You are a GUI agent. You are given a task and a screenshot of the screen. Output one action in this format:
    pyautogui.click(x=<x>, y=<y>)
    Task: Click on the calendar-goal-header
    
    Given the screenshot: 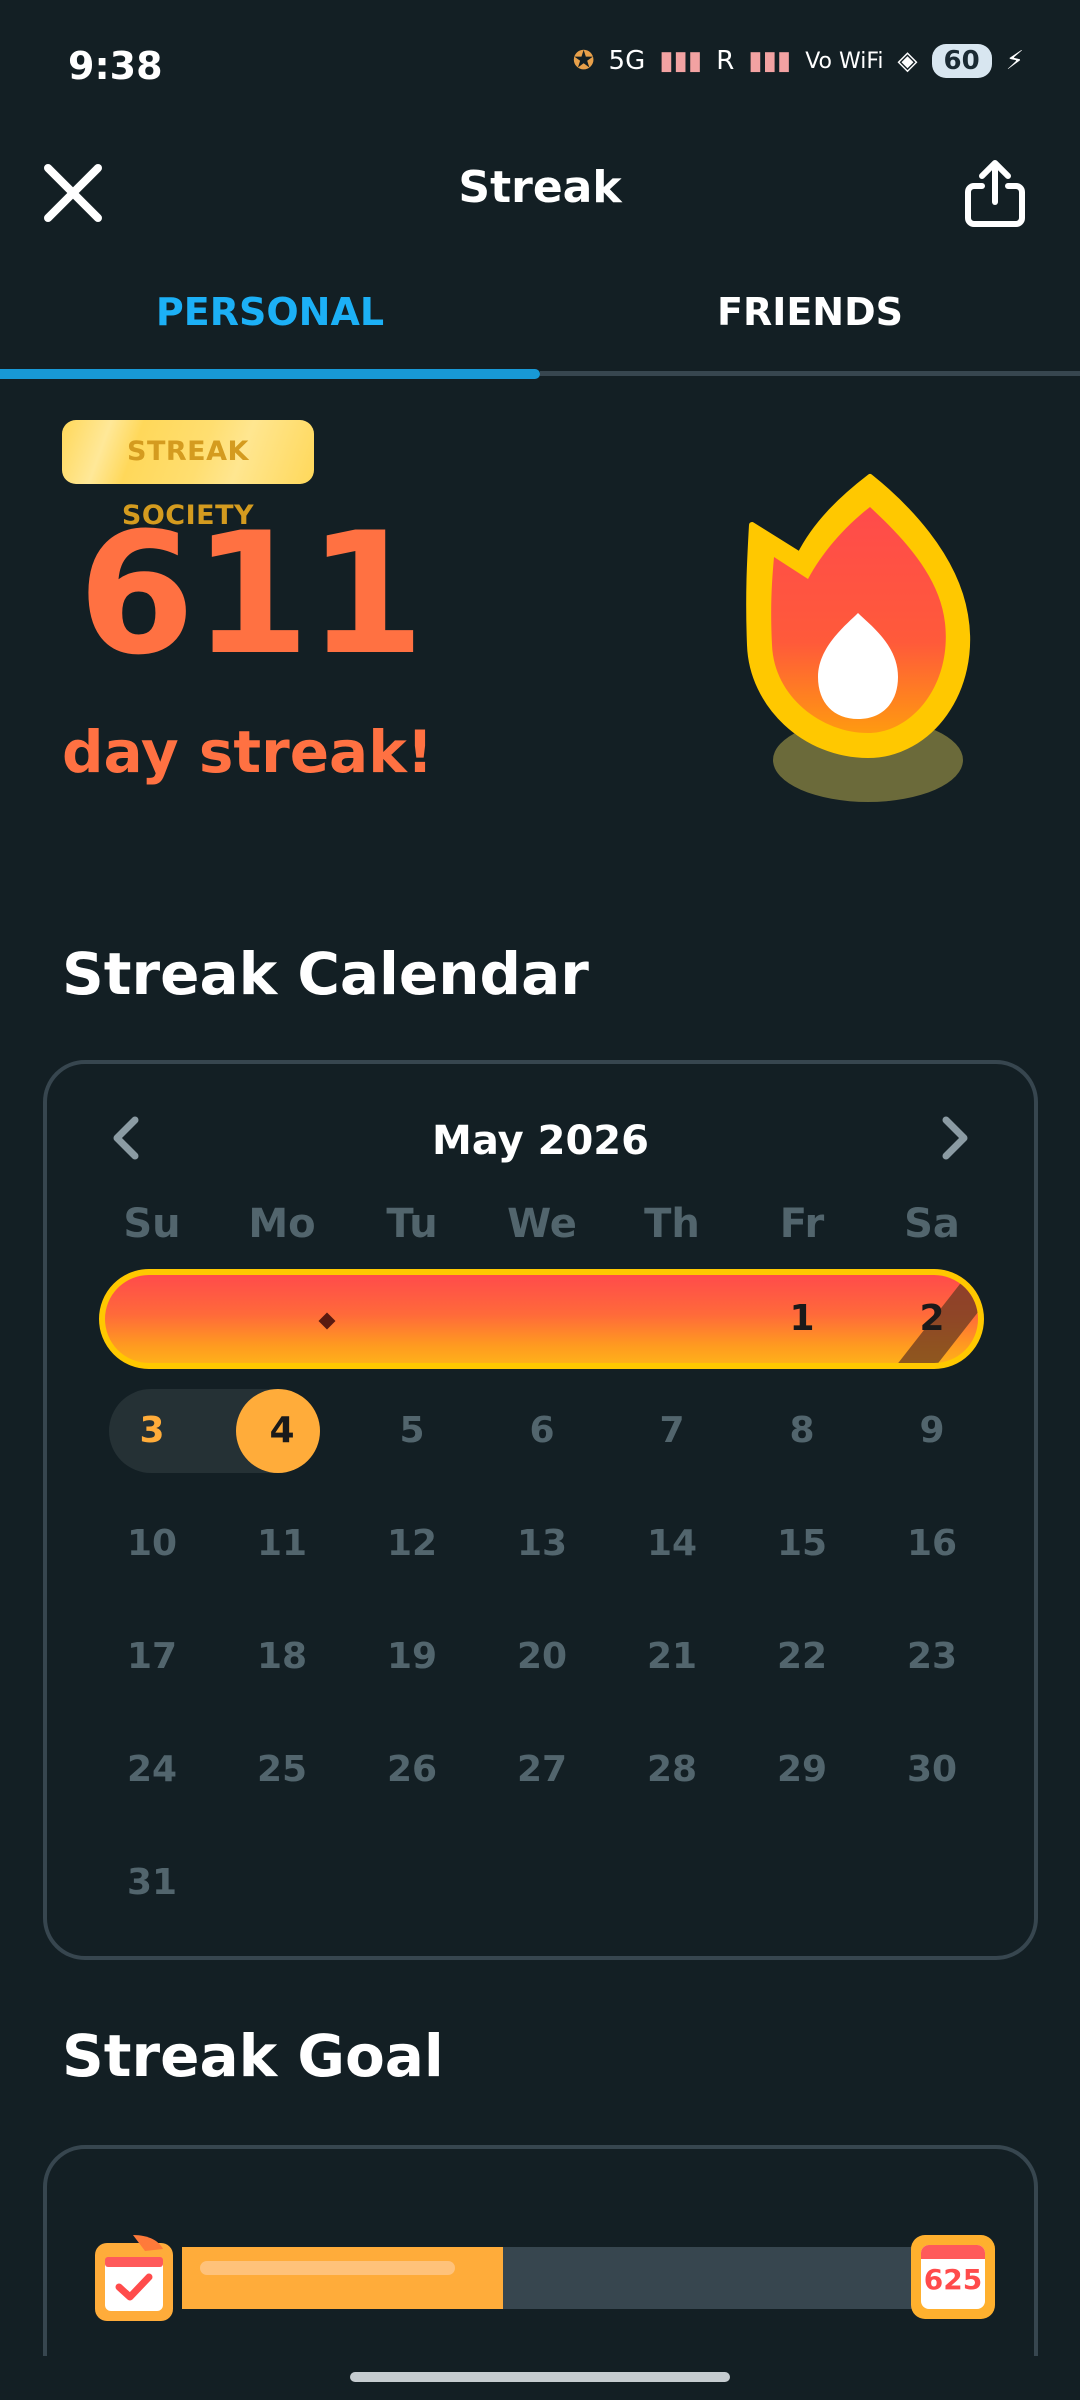 What is the action you would take?
    pyautogui.click(x=953, y=2252)
    